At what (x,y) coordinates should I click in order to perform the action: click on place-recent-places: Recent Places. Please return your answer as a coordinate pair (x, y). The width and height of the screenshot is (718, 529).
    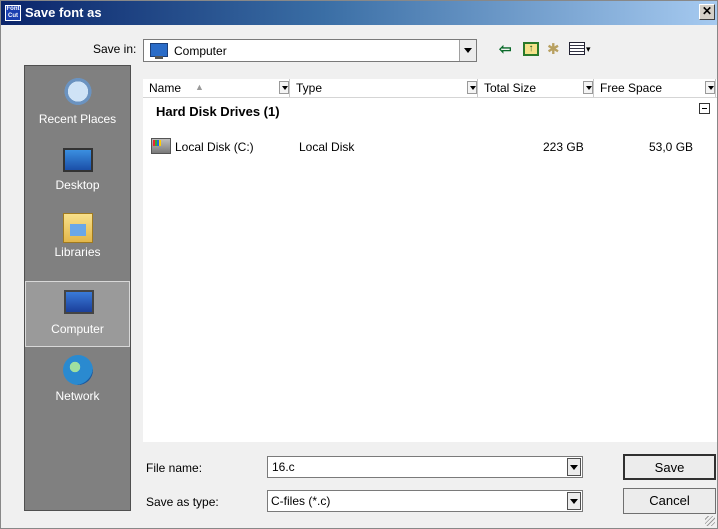
    Looking at the image, I should click on (77, 105).